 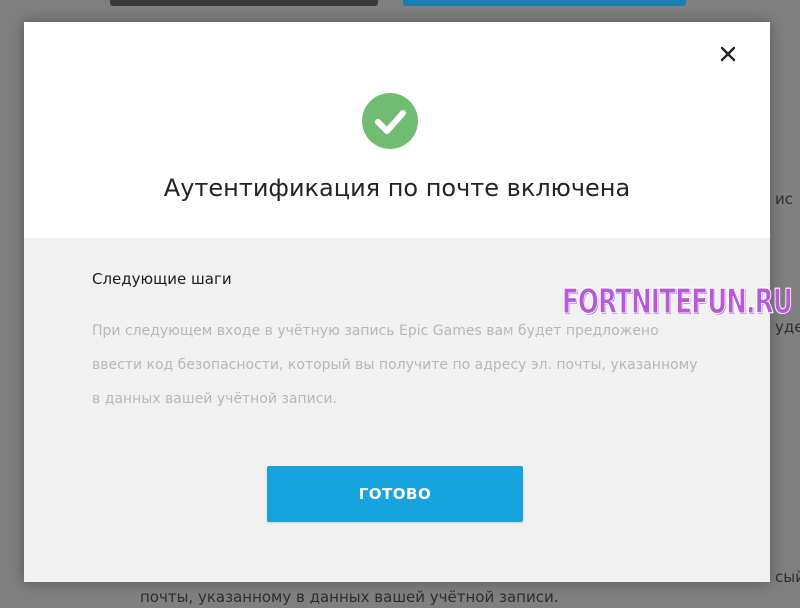 What do you see at coordinates (244, 3) in the screenshot?
I see `background-button-dark` at bounding box center [244, 3].